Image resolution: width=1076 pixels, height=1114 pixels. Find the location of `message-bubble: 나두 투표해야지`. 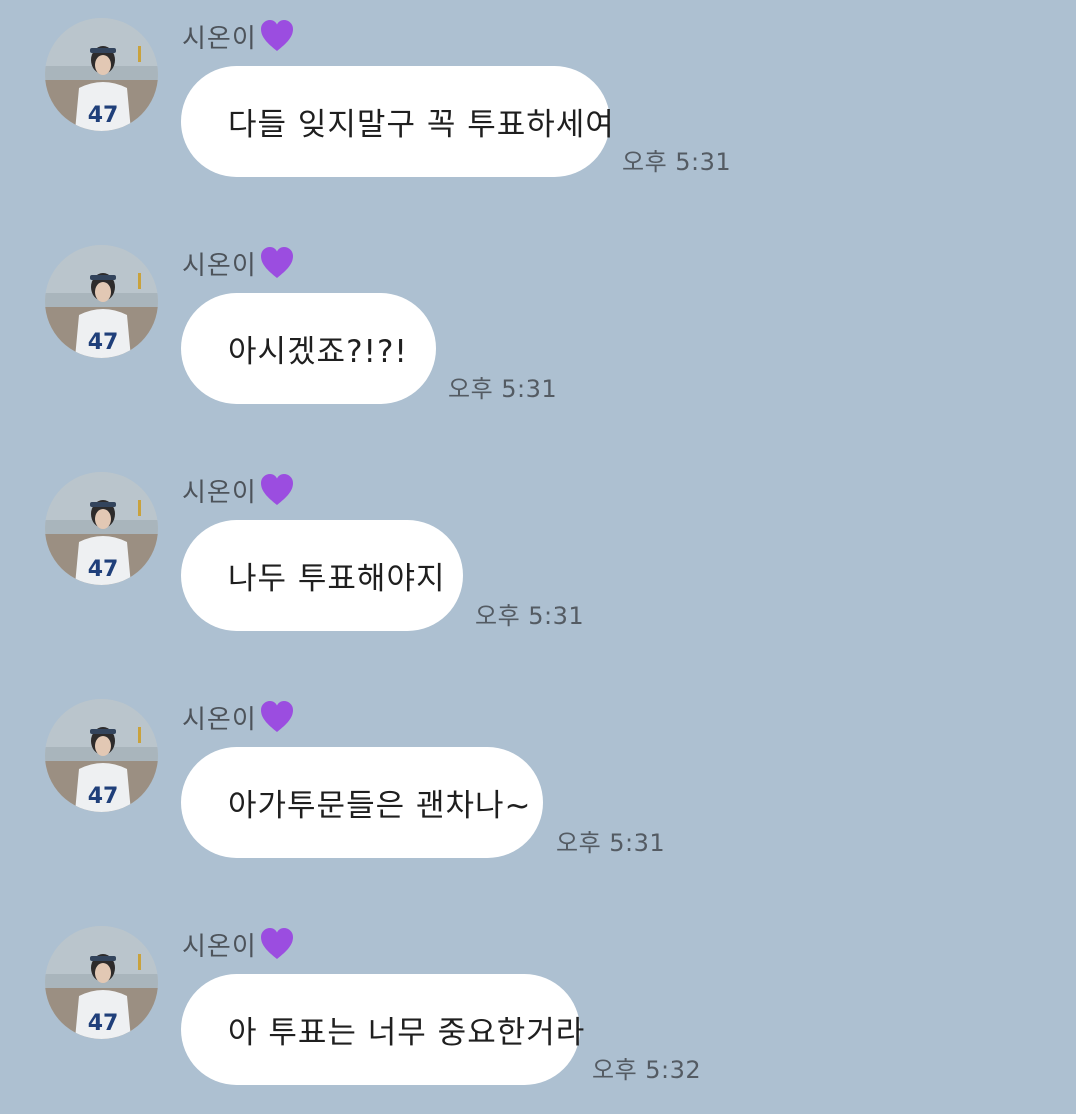

message-bubble: 나두 투표해야지 is located at coordinates (322, 575).